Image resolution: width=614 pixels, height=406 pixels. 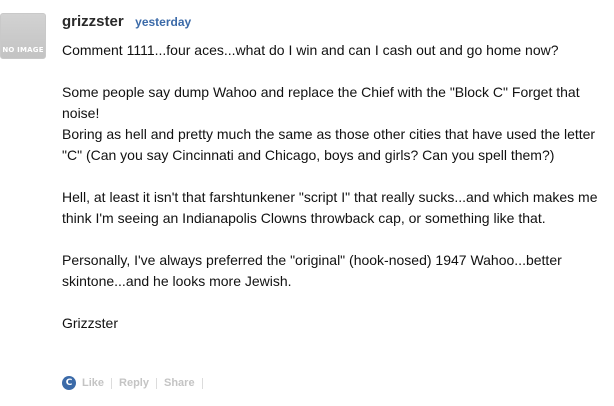 What do you see at coordinates (23, 36) in the screenshot?
I see `avatar: NO IMAGE` at bounding box center [23, 36].